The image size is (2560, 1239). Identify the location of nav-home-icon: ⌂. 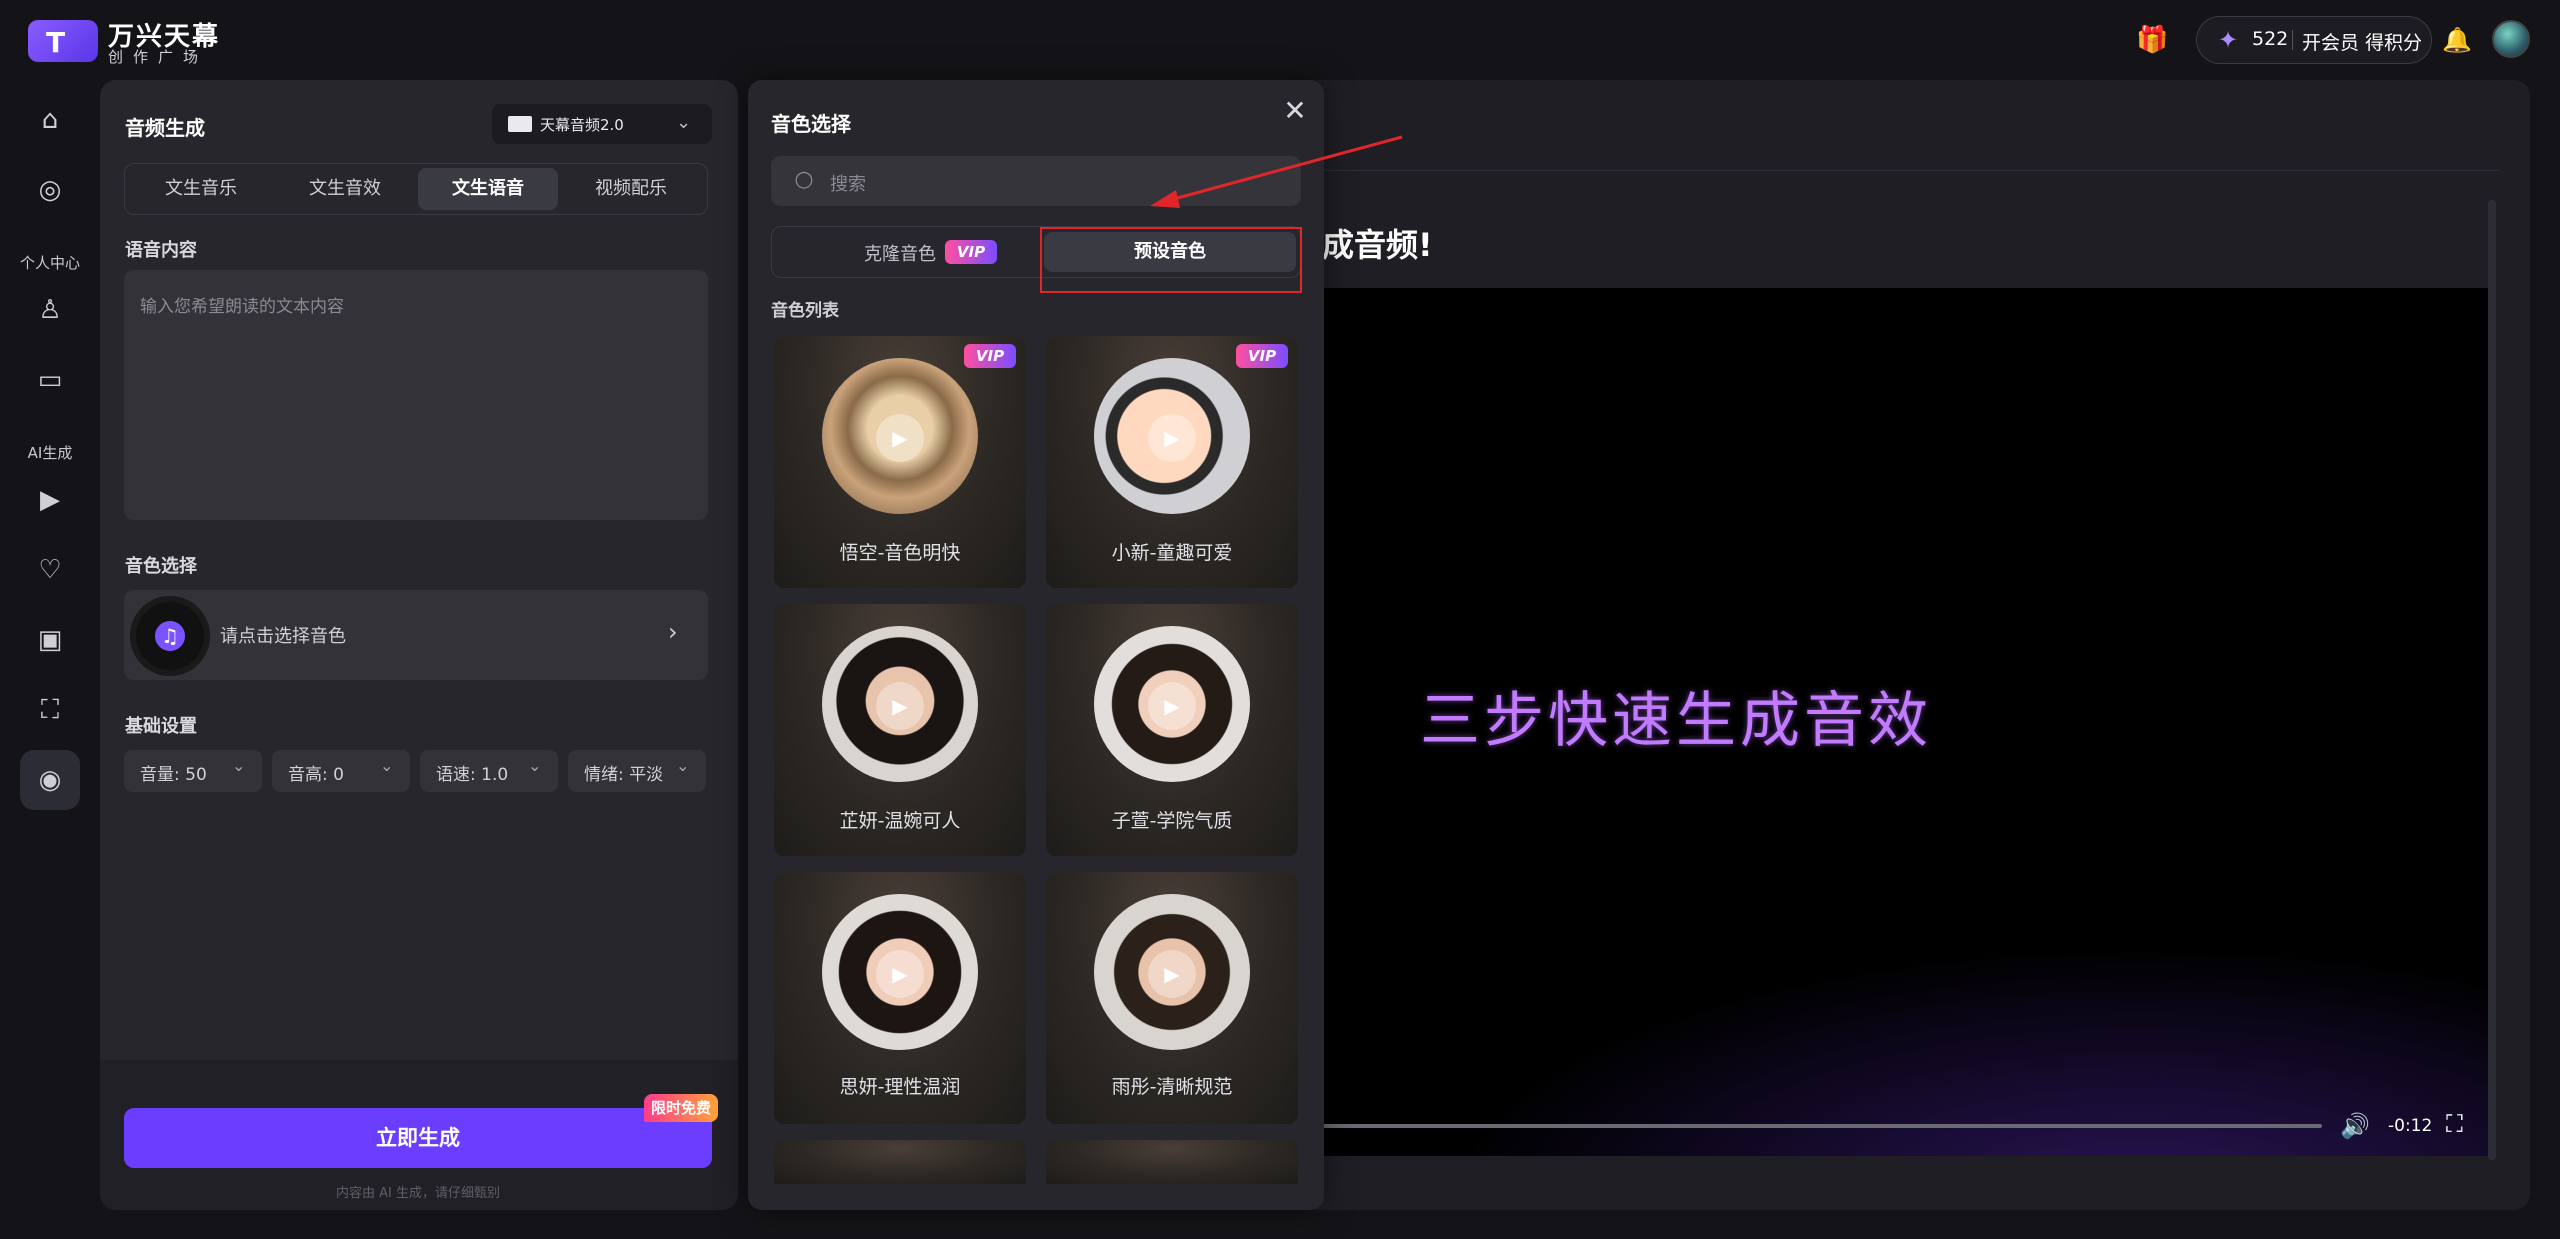
(50, 120).